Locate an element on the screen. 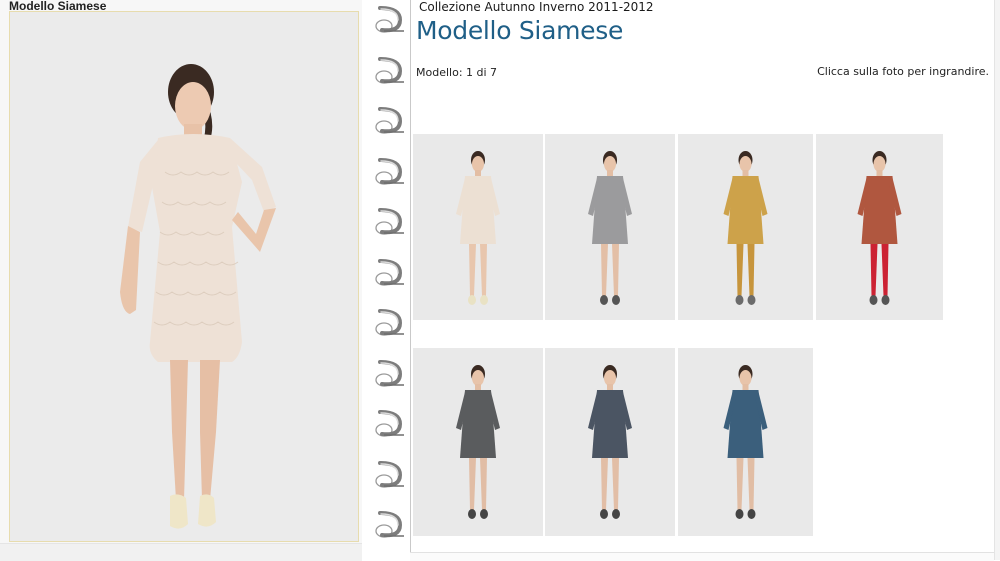  scrollbar is located at coordinates (997, 280).